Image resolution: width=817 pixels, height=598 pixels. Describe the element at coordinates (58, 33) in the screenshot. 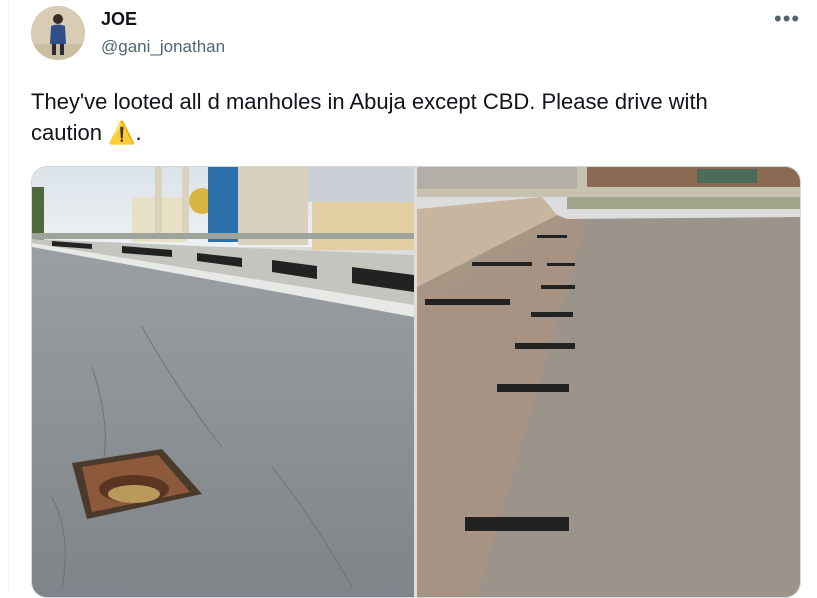

I see `avatar` at that location.